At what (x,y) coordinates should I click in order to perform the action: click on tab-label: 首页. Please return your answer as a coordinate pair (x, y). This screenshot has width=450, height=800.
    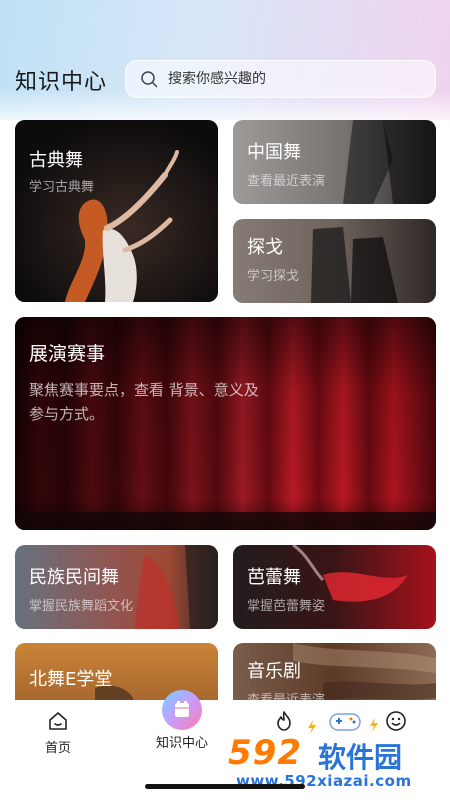
    Looking at the image, I should click on (57, 748).